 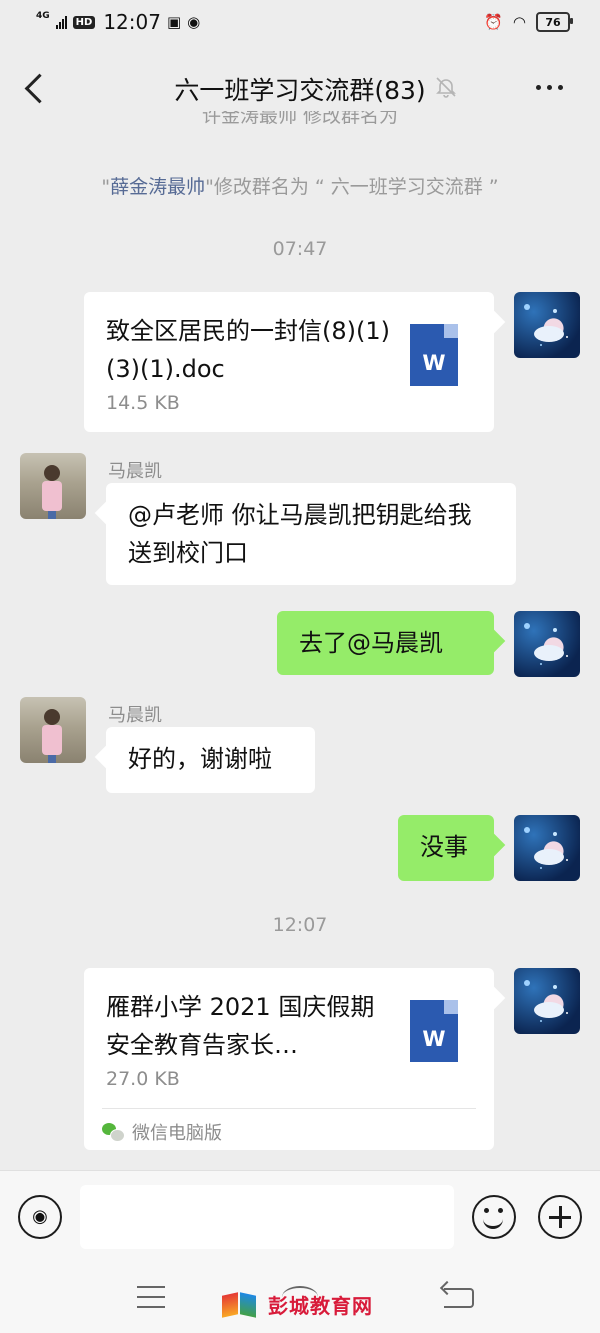 I want to click on battery-icon: 76, so click(x=554, y=22).